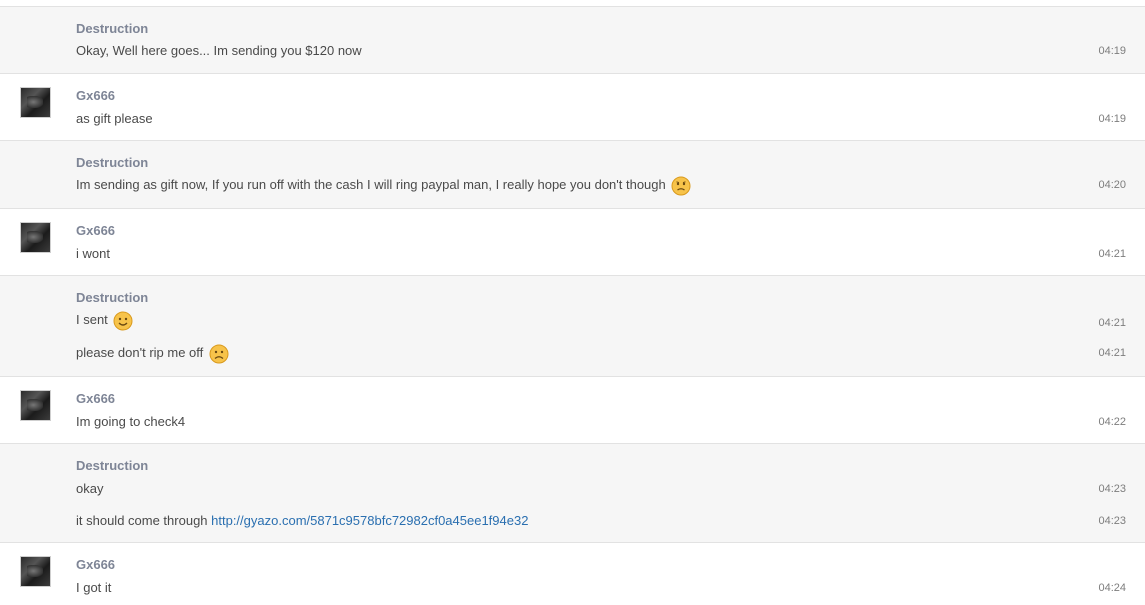 Image resolution: width=1145 pixels, height=605 pixels. I want to click on smiley-face-icon, so click(123, 321).